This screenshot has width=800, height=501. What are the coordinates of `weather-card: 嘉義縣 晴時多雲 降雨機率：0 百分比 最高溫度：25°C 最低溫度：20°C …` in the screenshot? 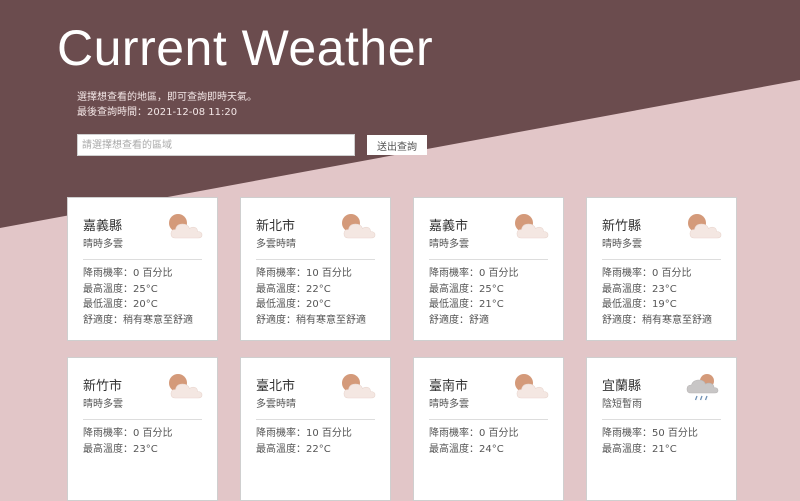 It's located at (142, 269).